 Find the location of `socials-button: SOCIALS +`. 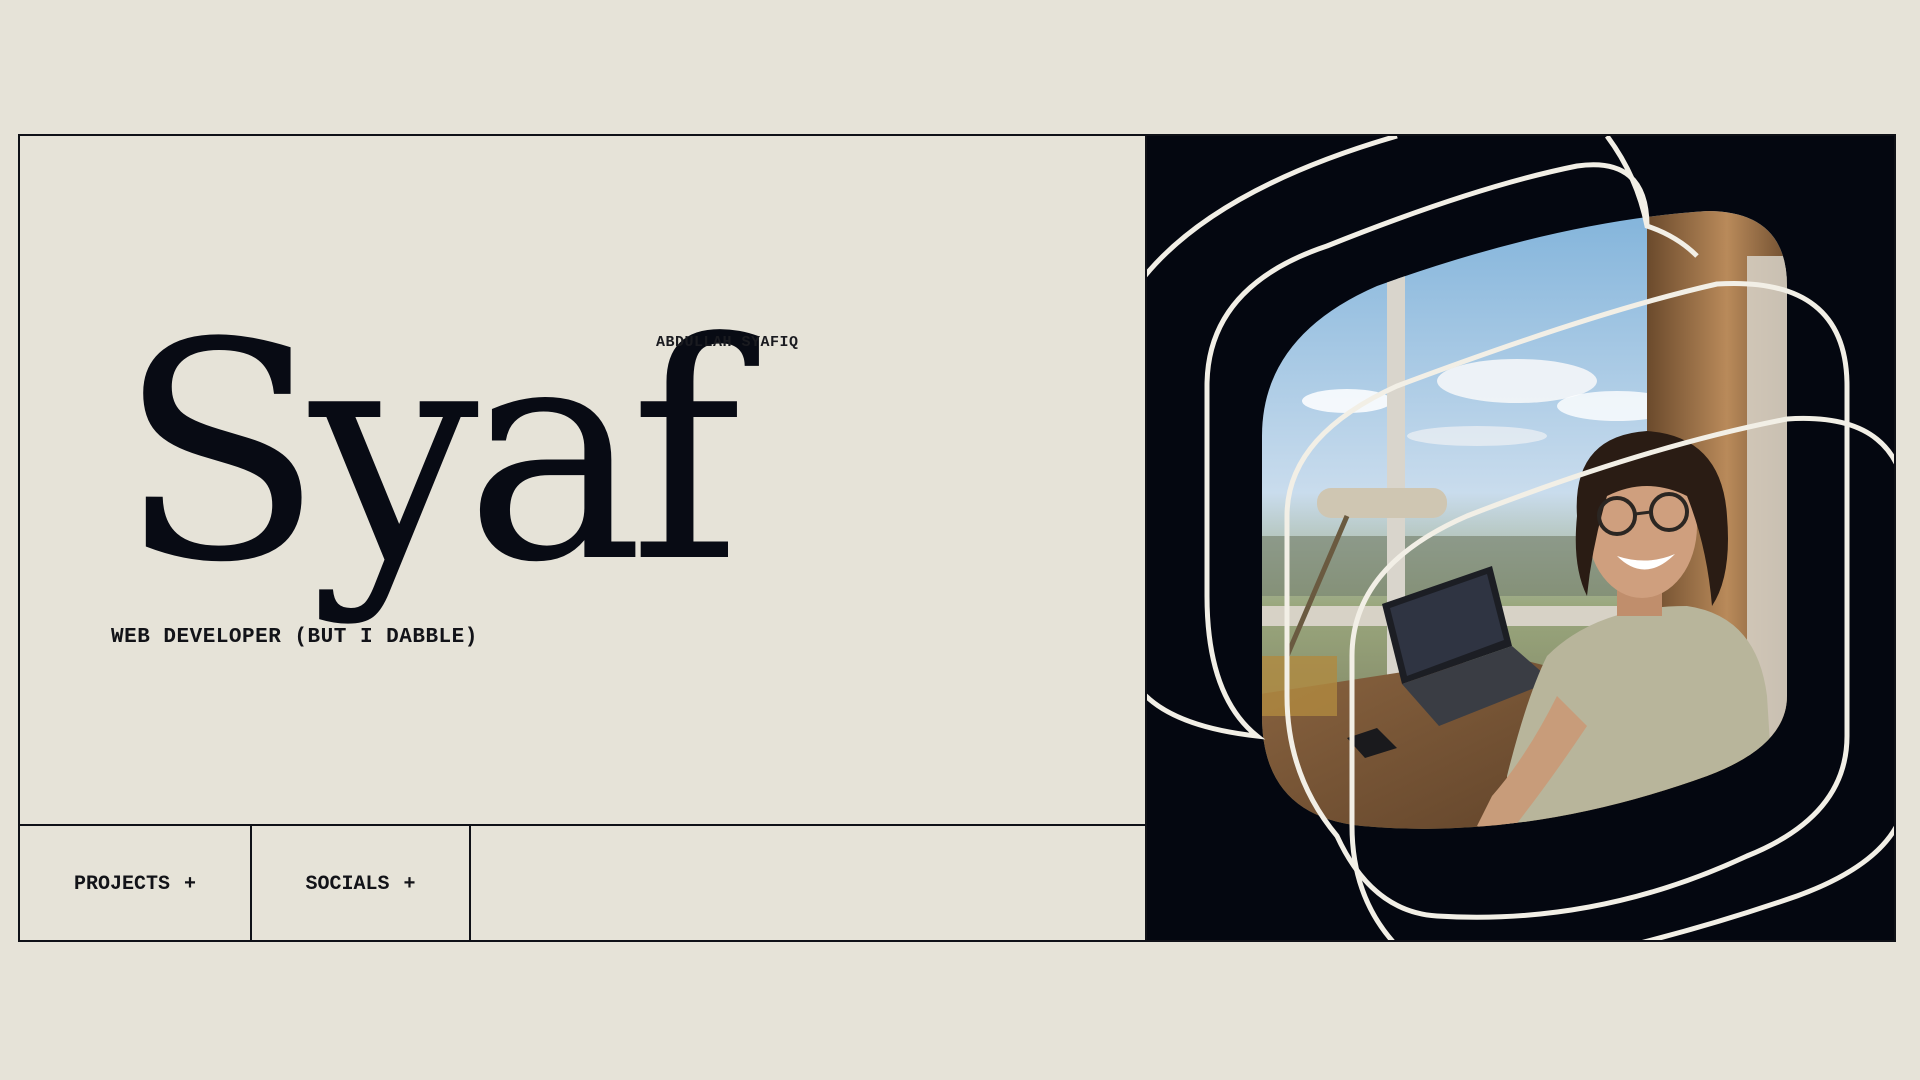

socials-button: SOCIALS + is located at coordinates (361, 884).